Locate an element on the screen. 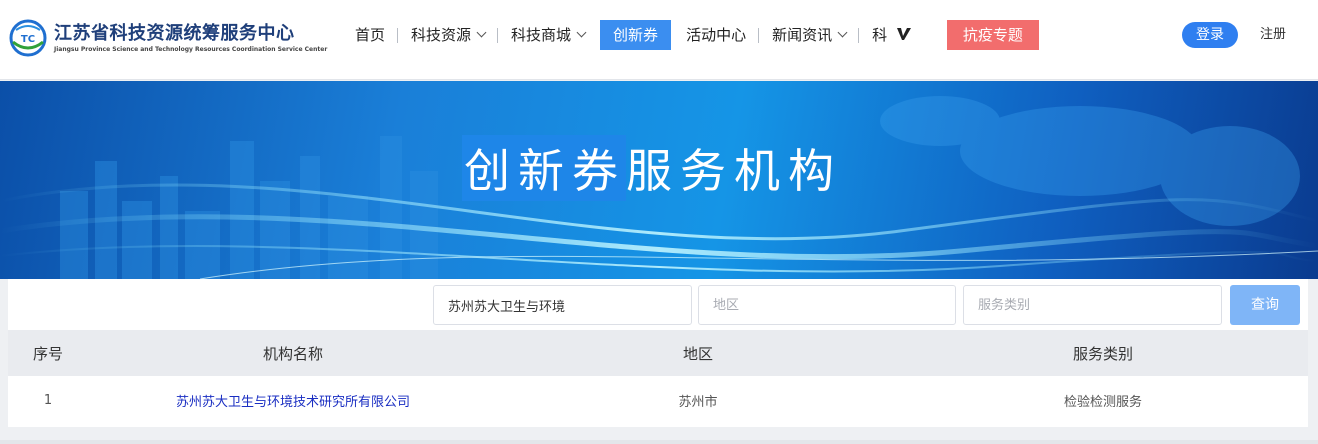 Image resolution: width=1318 pixels, height=444 pixels. logo-mark-text: TC is located at coordinates (28, 39).